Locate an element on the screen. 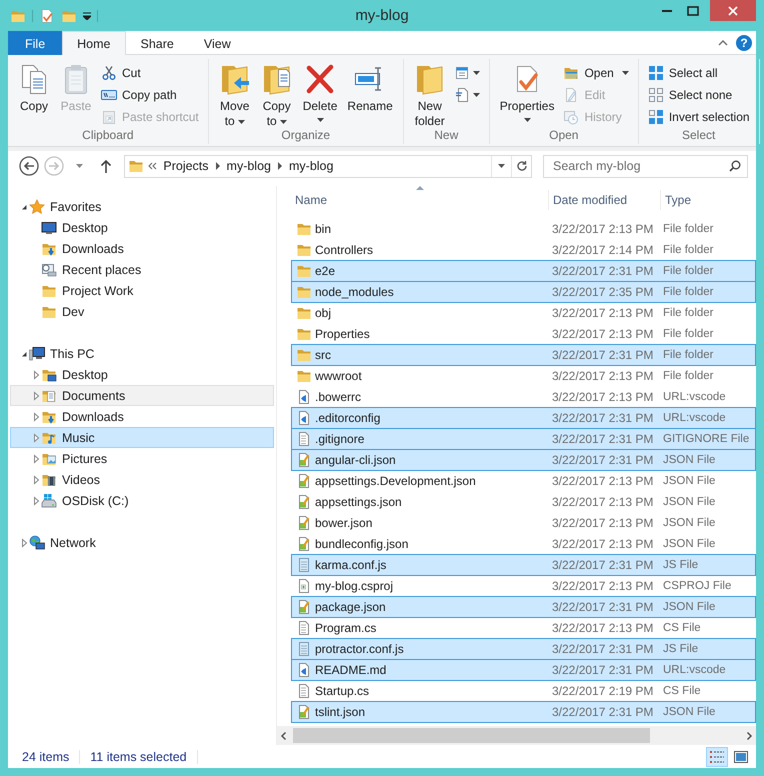  file-row: appsettings.json 3/22/2017 2:13 PM JSON File is located at coordinates (523, 502).